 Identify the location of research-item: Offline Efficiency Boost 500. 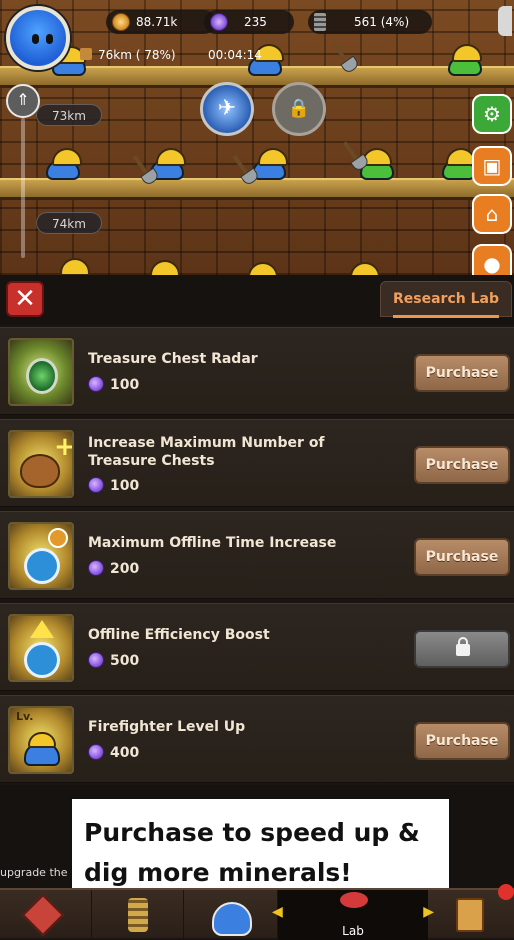
(257, 647).